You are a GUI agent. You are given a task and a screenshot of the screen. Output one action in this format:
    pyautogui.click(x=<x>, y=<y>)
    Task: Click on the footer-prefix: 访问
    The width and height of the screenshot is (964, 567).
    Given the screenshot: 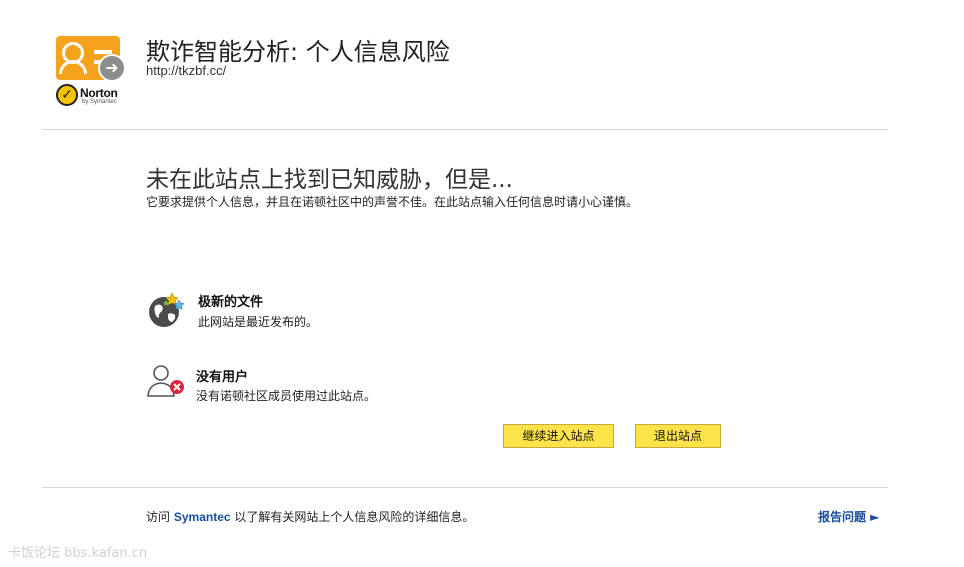 What is the action you would take?
    pyautogui.click(x=158, y=517)
    